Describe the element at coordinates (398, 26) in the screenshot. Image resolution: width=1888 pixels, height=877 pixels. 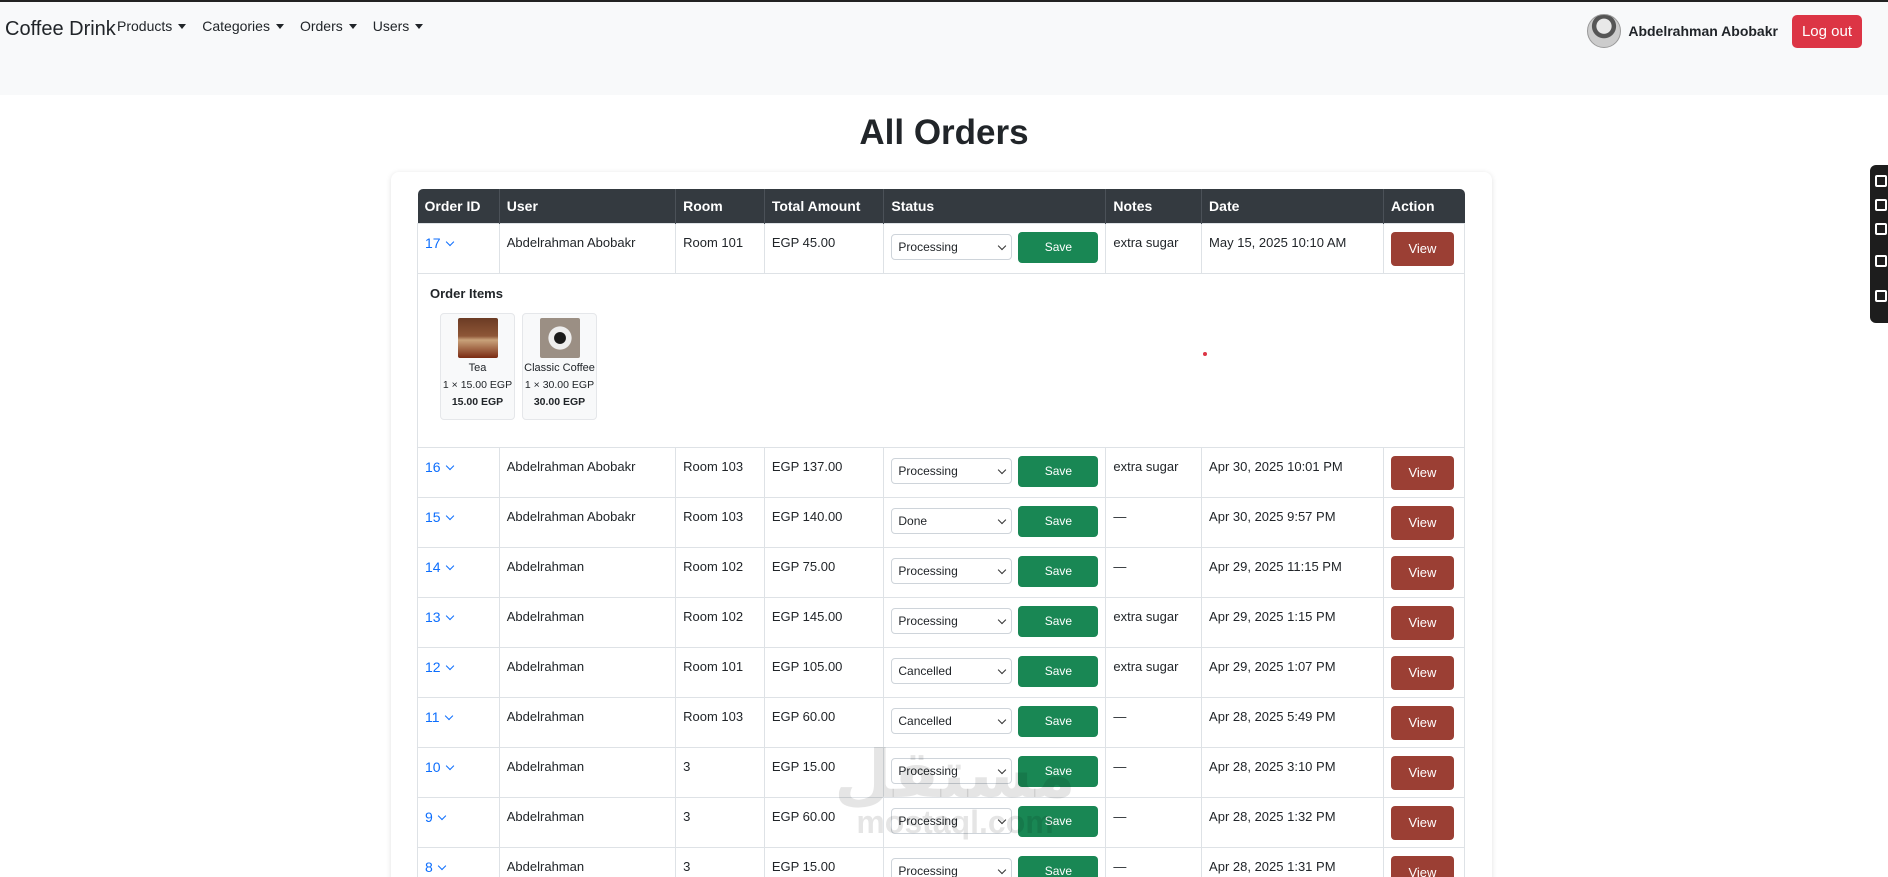
I see `nav-users-dropdown: Users` at that location.